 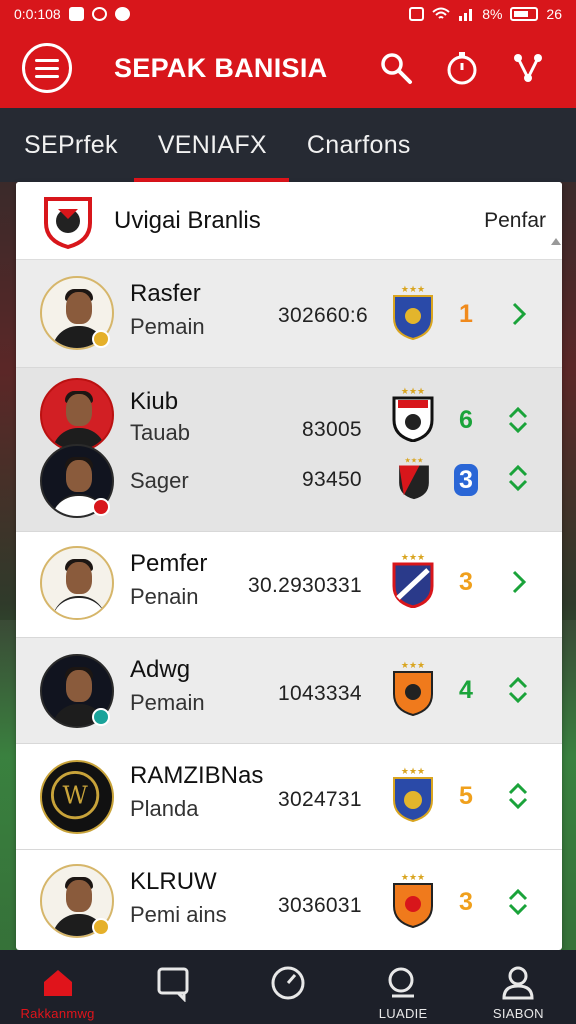 I want to click on home-icon, so click(x=57, y=983).